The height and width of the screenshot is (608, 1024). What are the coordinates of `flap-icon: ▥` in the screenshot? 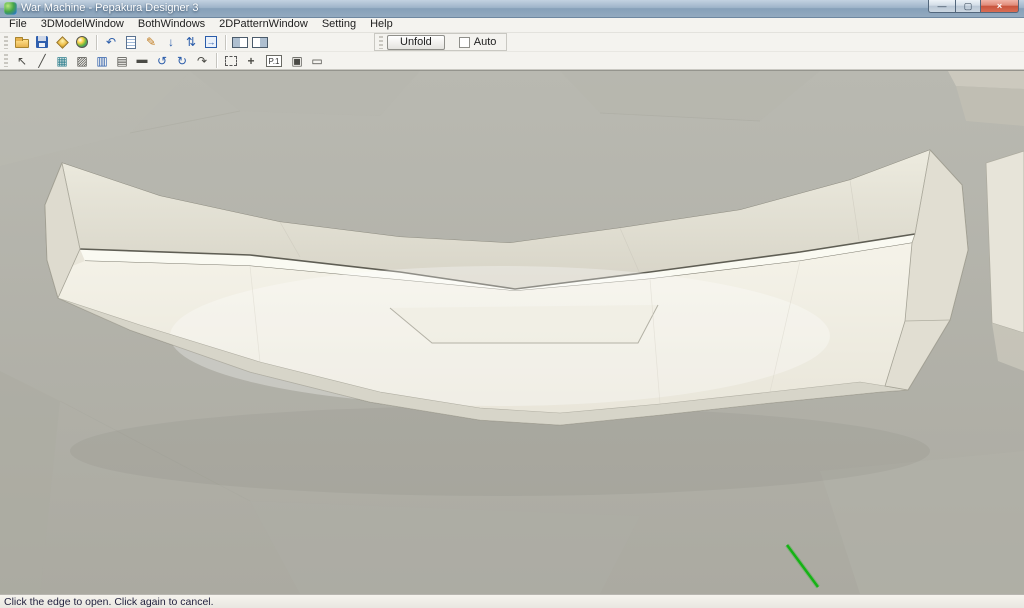 It's located at (102, 60).